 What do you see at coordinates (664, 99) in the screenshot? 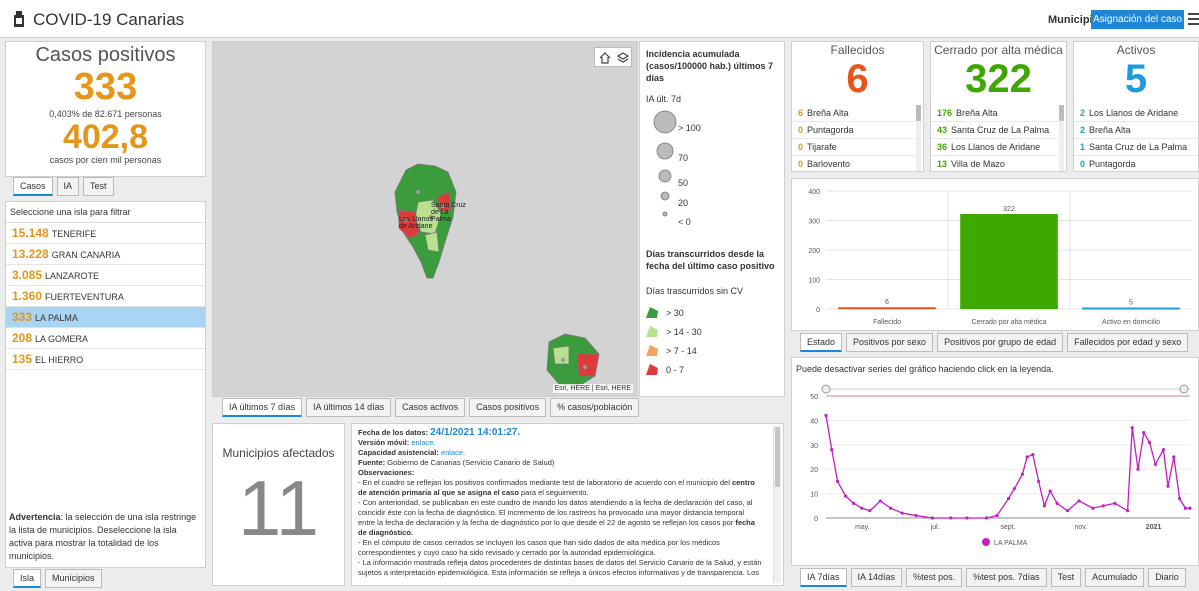
I see `legend-subtitle-ia: IA últ. 7d` at bounding box center [664, 99].